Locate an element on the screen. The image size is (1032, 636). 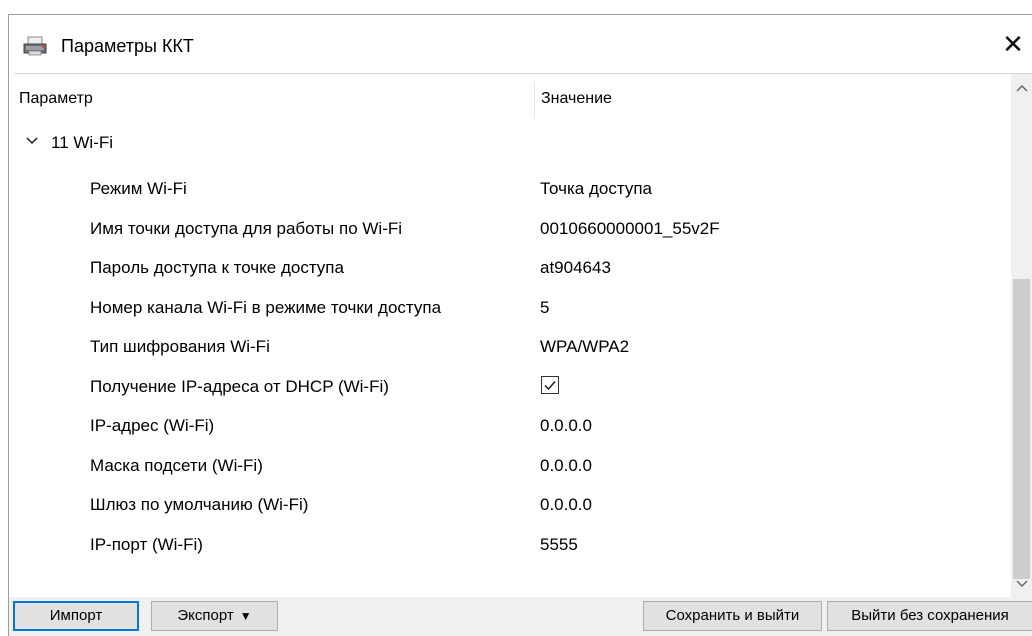
table-row: Получение IP-адреса от DHCP (Wi-Fi) is located at coordinates (507, 391).